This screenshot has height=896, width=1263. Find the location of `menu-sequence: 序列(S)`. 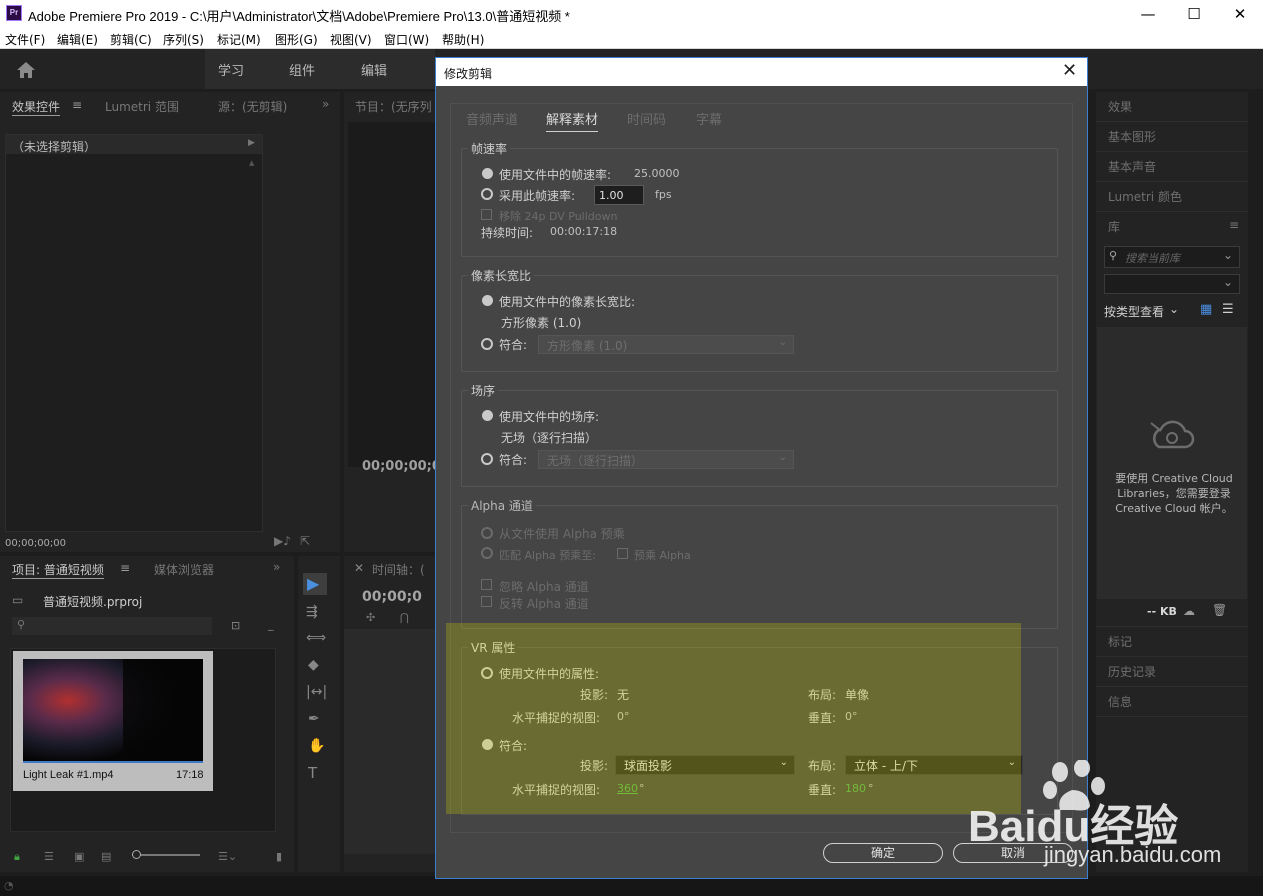

menu-sequence: 序列(S) is located at coordinates (183, 39).